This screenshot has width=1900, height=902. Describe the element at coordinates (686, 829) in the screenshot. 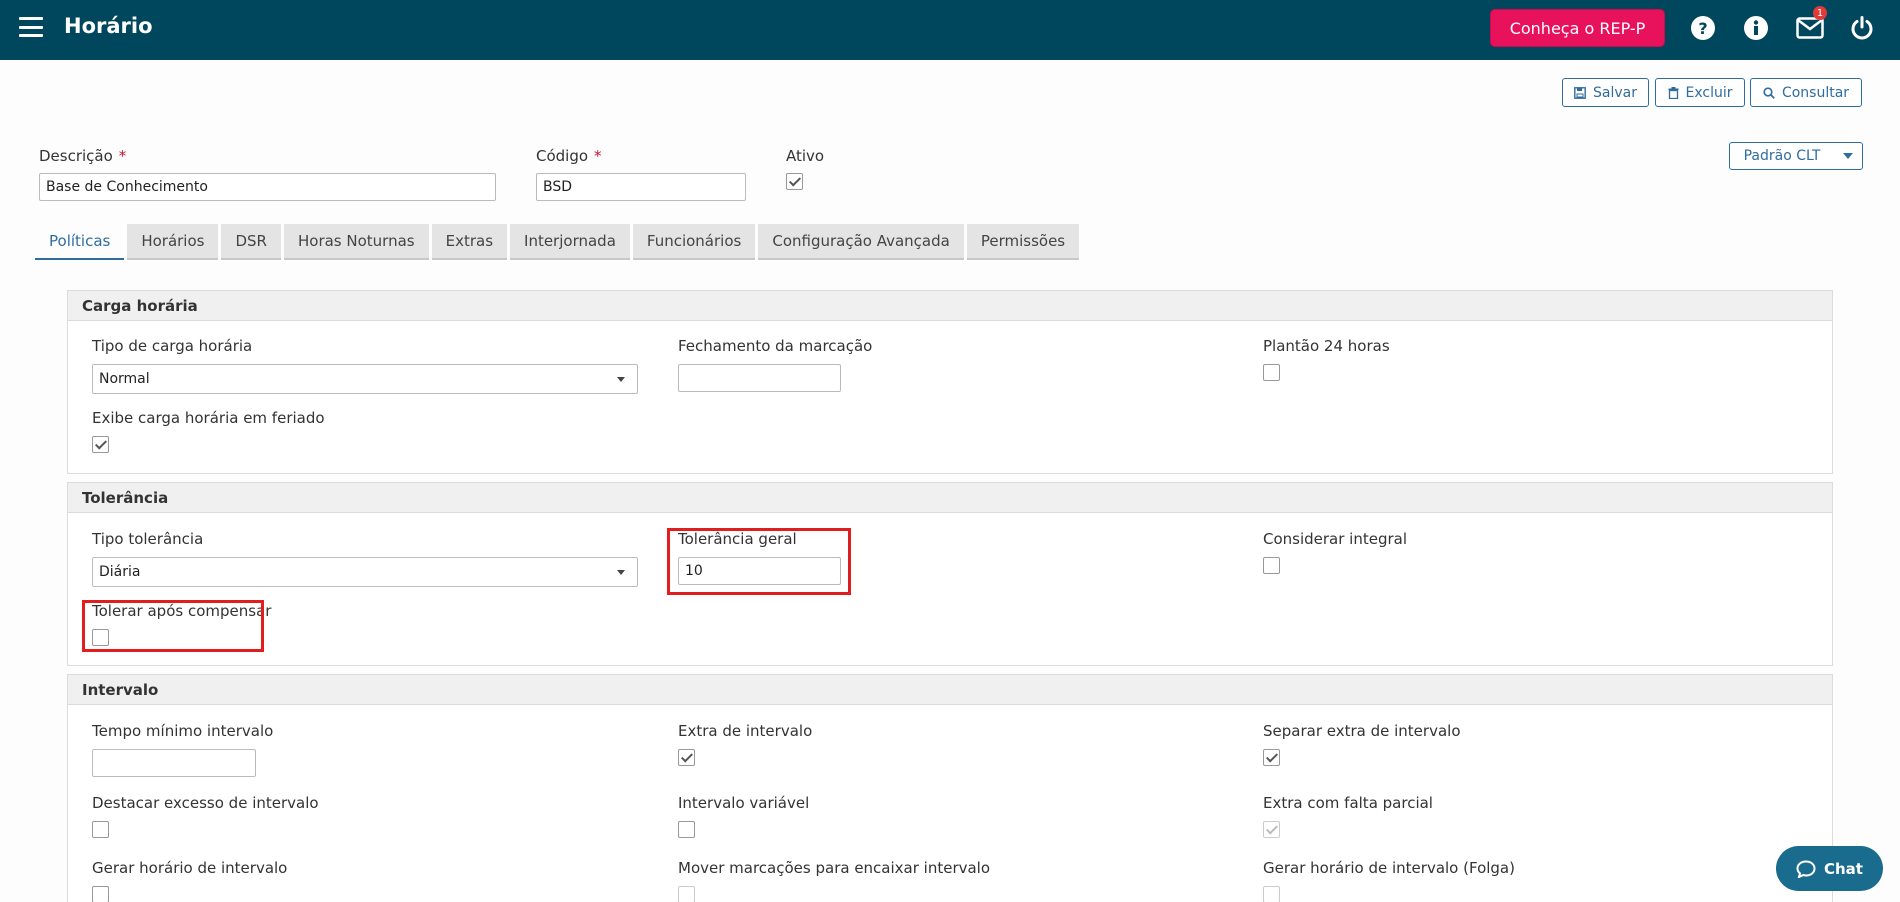

I see `intervalo-variavel-checkbox` at that location.